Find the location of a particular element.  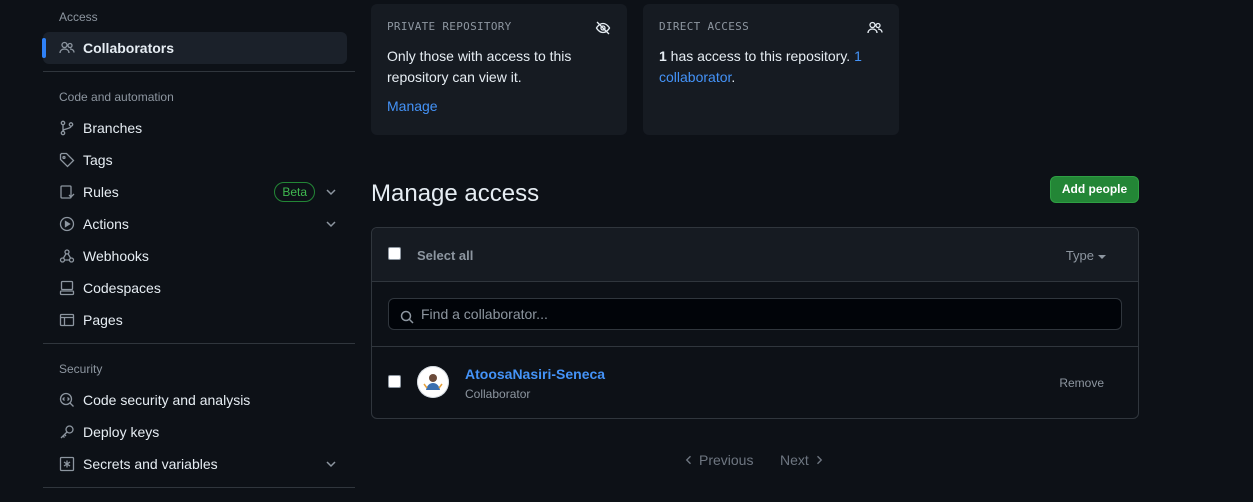

manage-visibility-link: Manage is located at coordinates (412, 106).